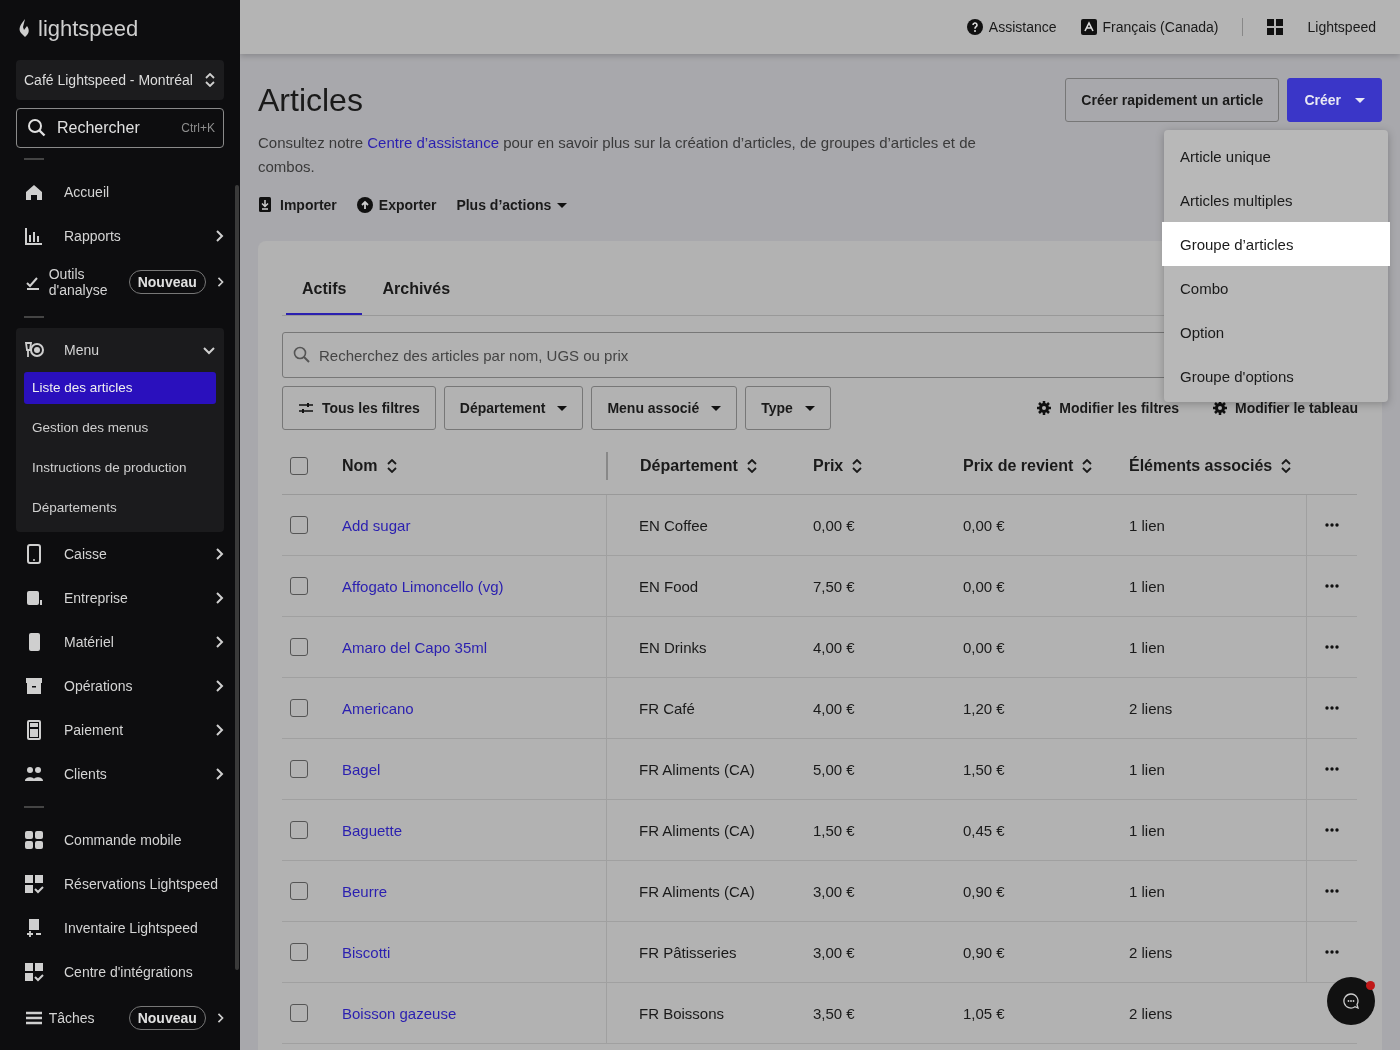  I want to click on nav-item: Réservations Lightspeed, so click(120, 884).